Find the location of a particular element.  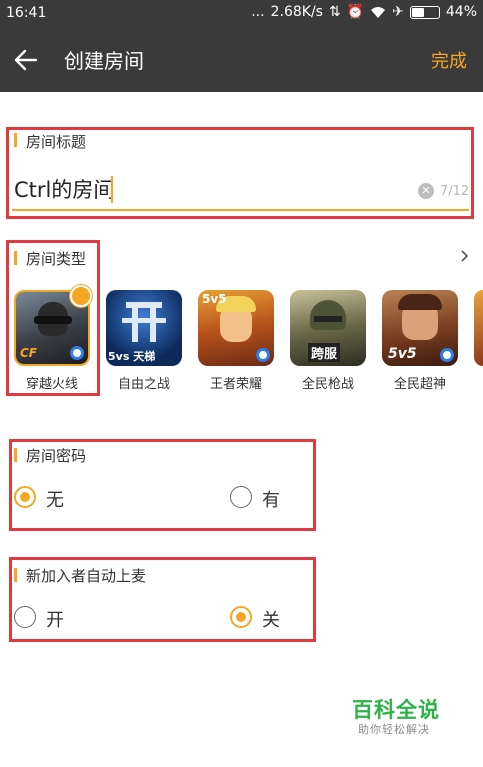

auto-mic-label: 新加入者自动上麦 is located at coordinates (86, 576).